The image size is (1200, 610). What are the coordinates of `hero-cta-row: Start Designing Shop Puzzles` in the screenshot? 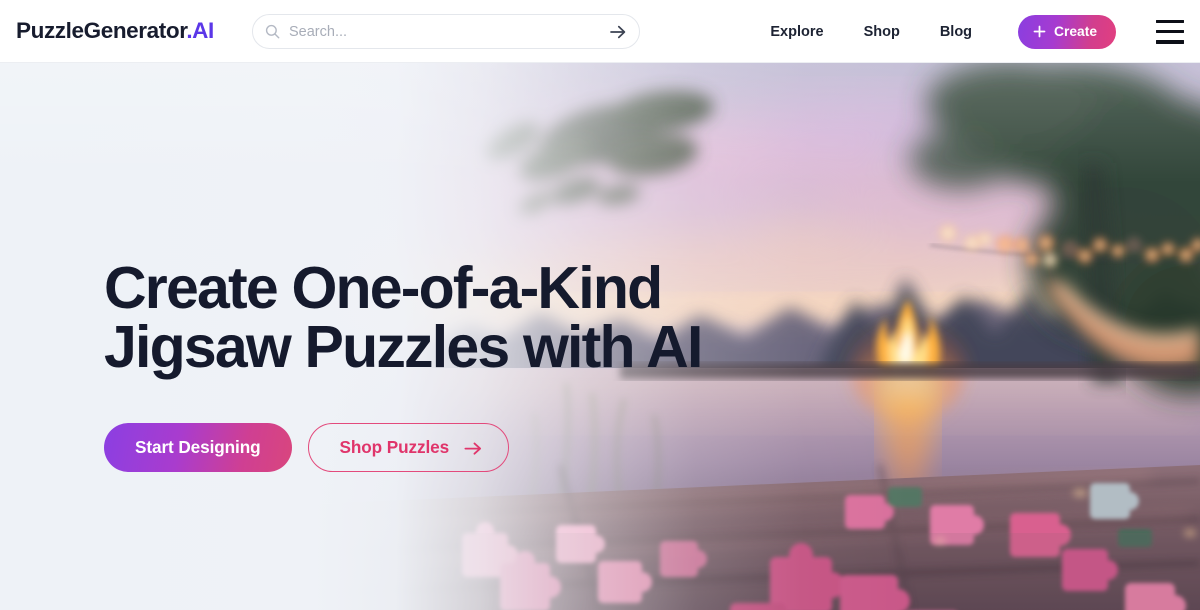 It's located at (307, 447).